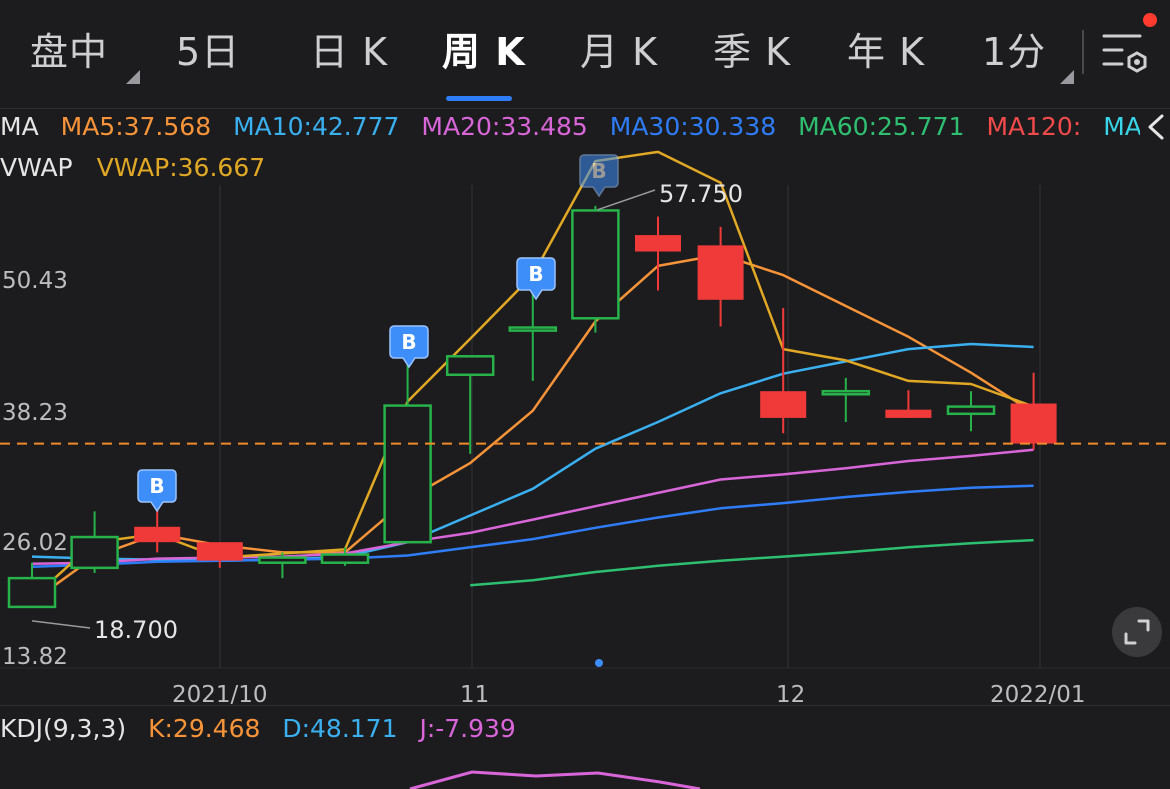  I want to click on kdj-k-value: K:29.468, so click(204, 728).